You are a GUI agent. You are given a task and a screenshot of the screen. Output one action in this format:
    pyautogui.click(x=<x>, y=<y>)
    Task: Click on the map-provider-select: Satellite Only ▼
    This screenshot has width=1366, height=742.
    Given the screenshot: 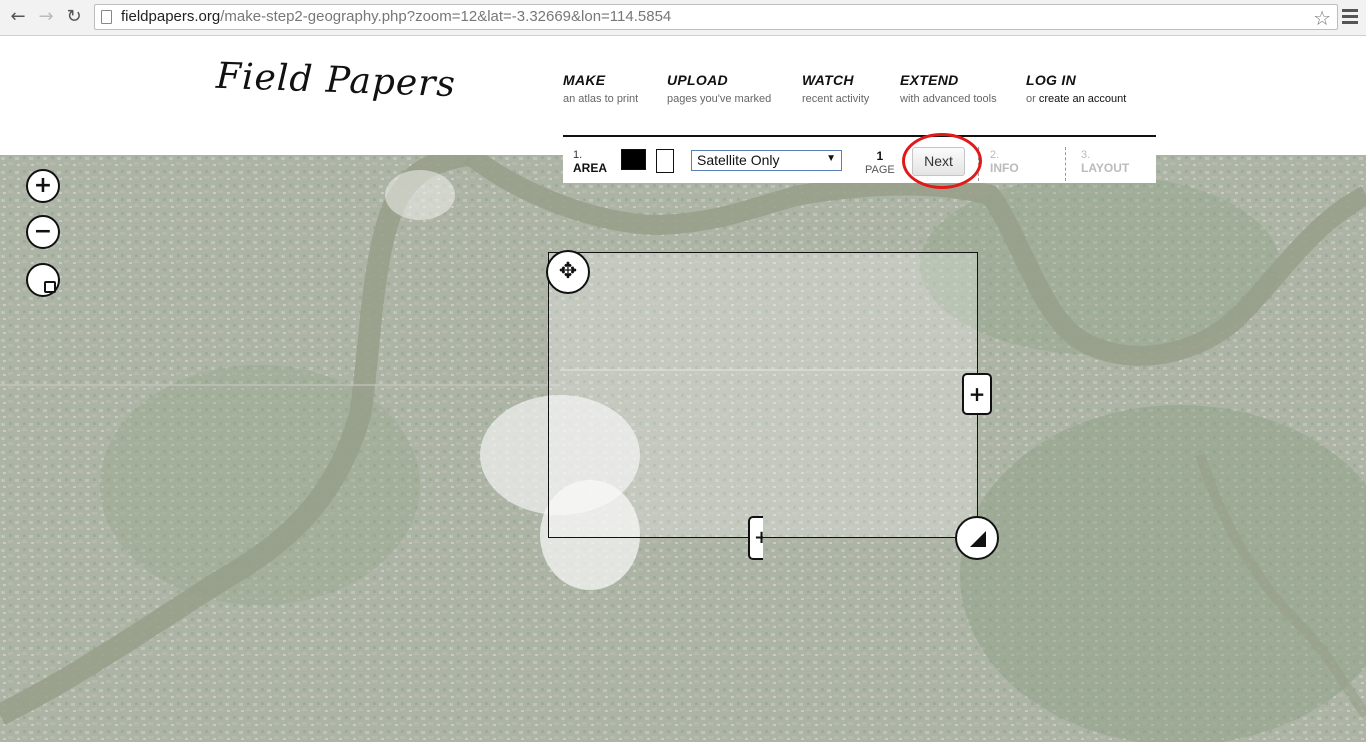 What is the action you would take?
    pyautogui.click(x=766, y=160)
    